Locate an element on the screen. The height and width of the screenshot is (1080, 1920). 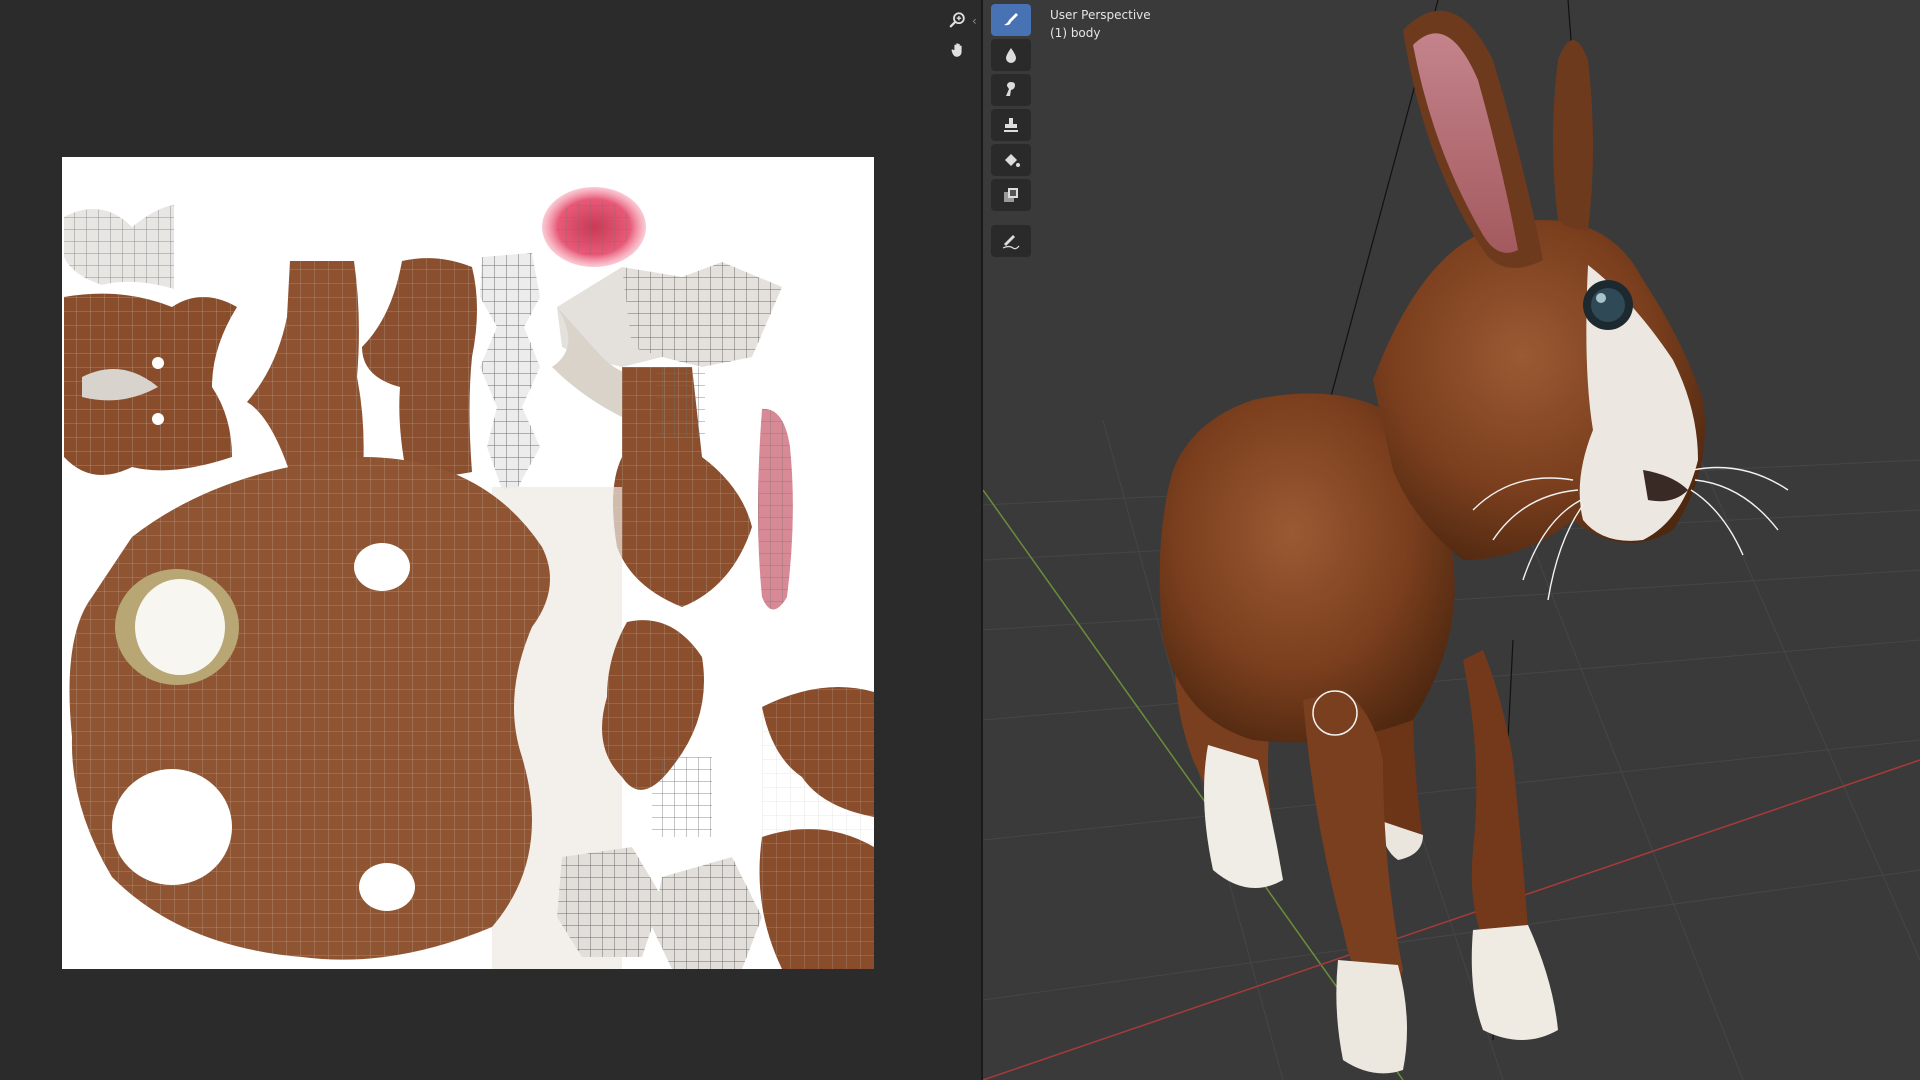
brush-icon is located at coordinates (1011, 19).